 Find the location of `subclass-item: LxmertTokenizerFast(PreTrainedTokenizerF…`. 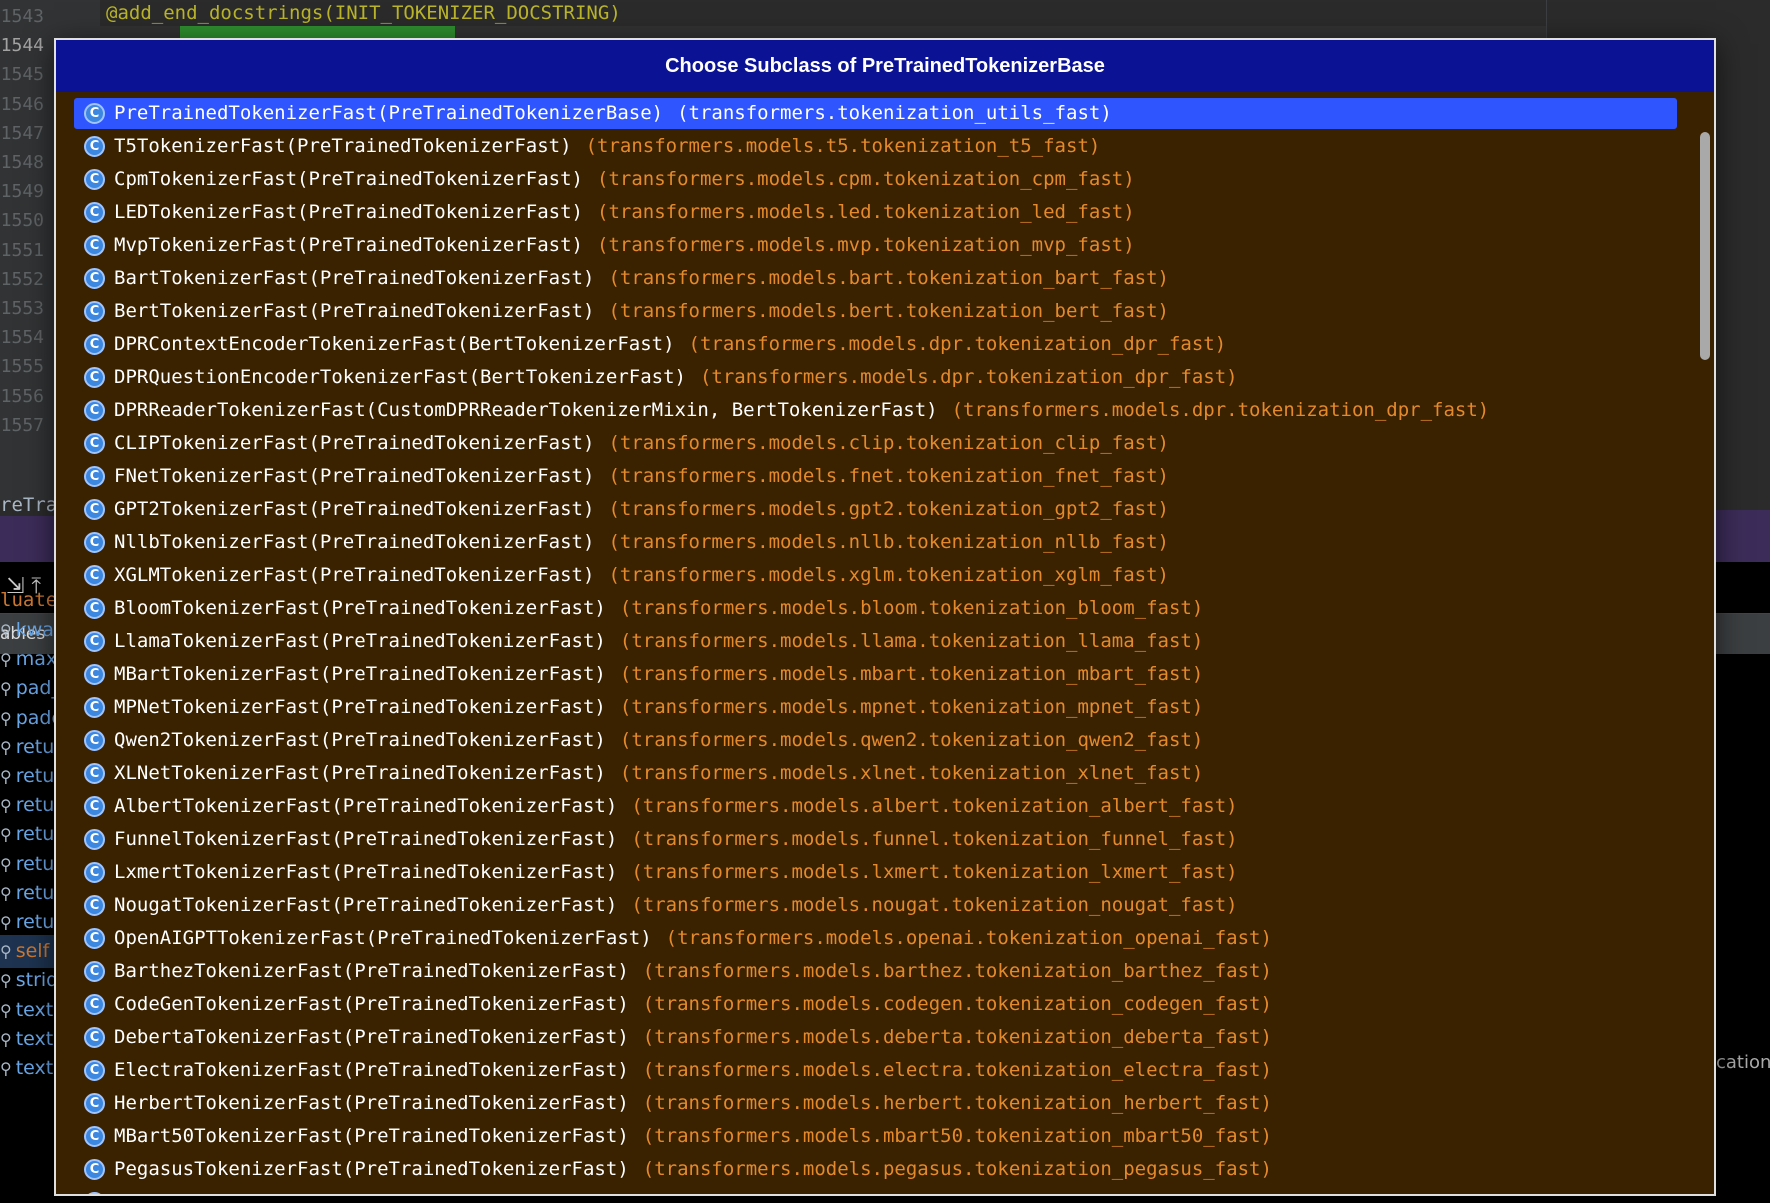

subclass-item: LxmertTokenizerFast(PreTrainedTokenizerF… is located at coordinates (874, 872).